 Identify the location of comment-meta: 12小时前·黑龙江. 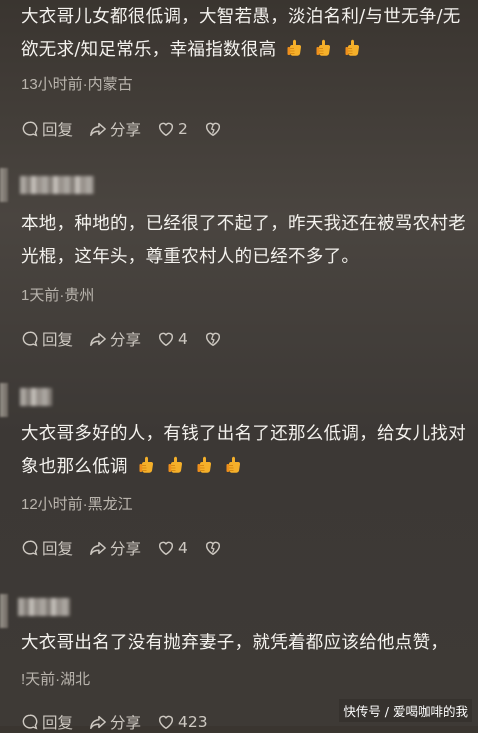
(77, 504).